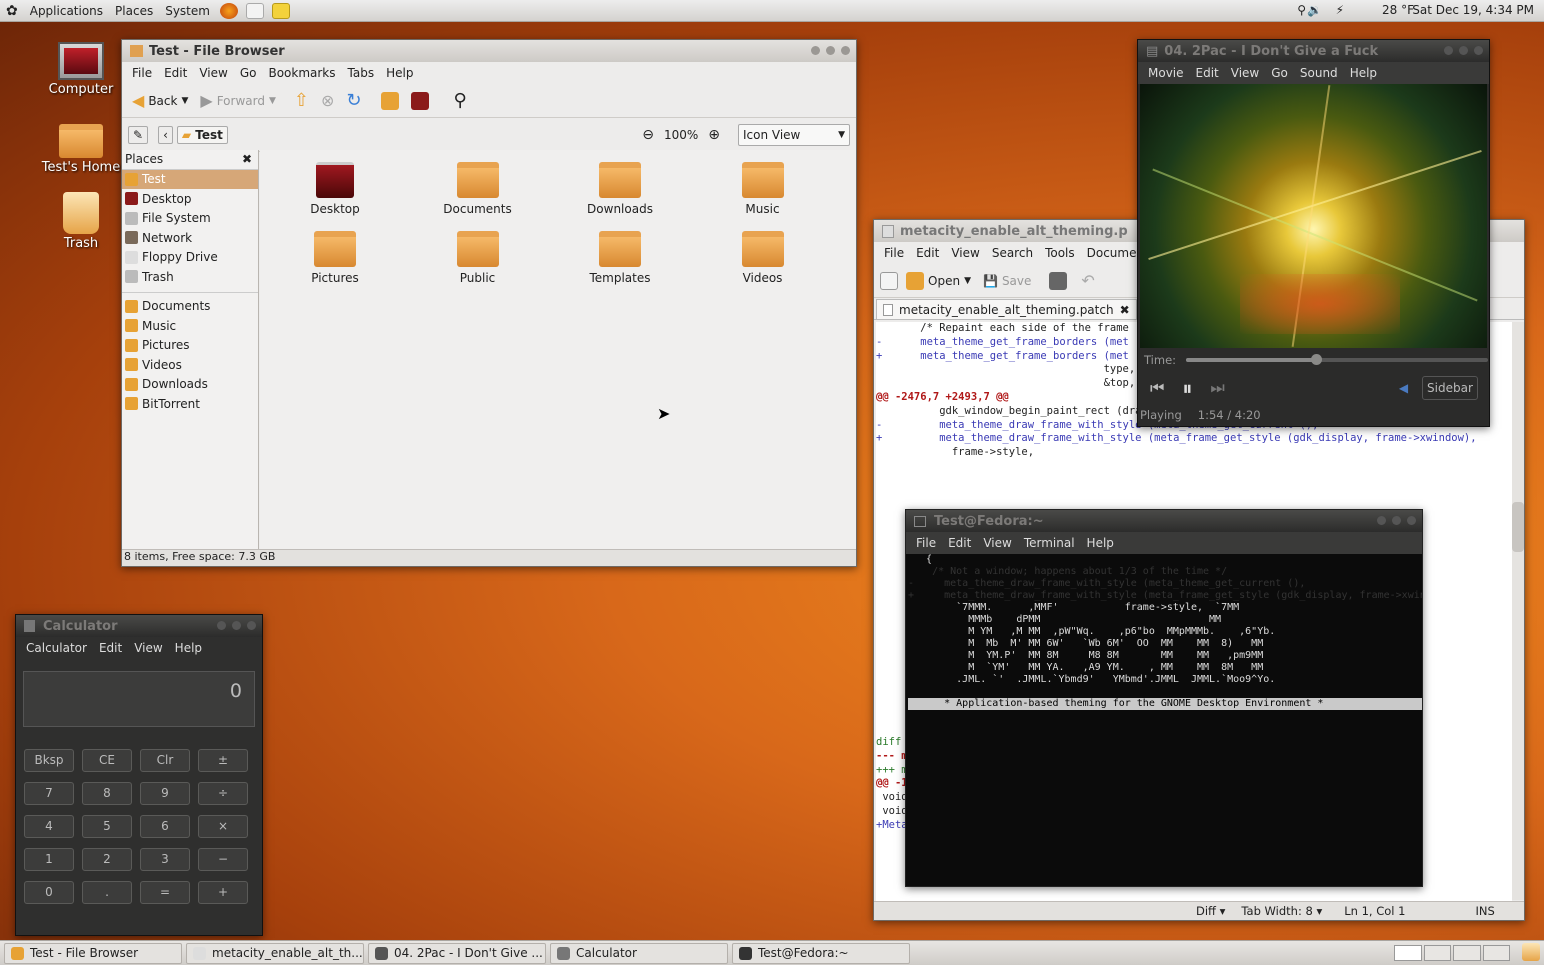  I want to click on menu-calculator: Calculator, so click(56, 648).